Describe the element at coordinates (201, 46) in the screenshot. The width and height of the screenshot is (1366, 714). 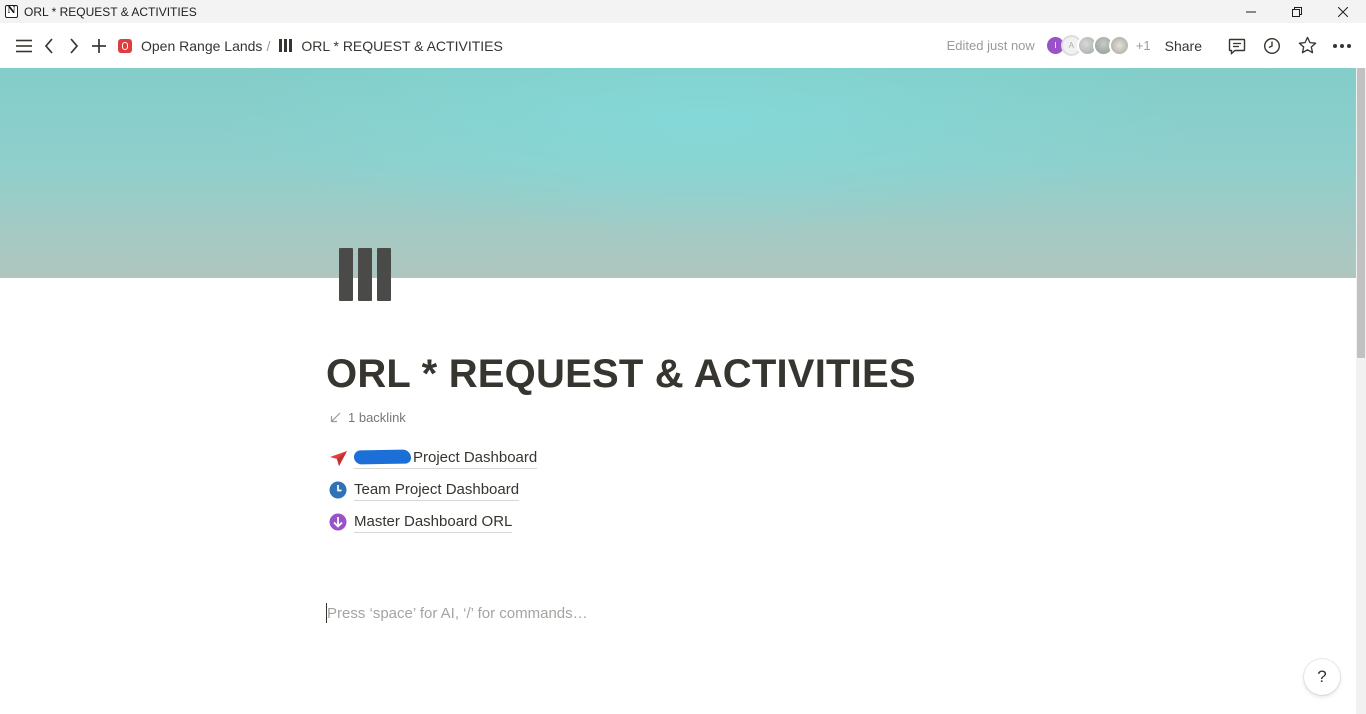
I see `breadcrumb-workspace: Open Range Lands` at that location.